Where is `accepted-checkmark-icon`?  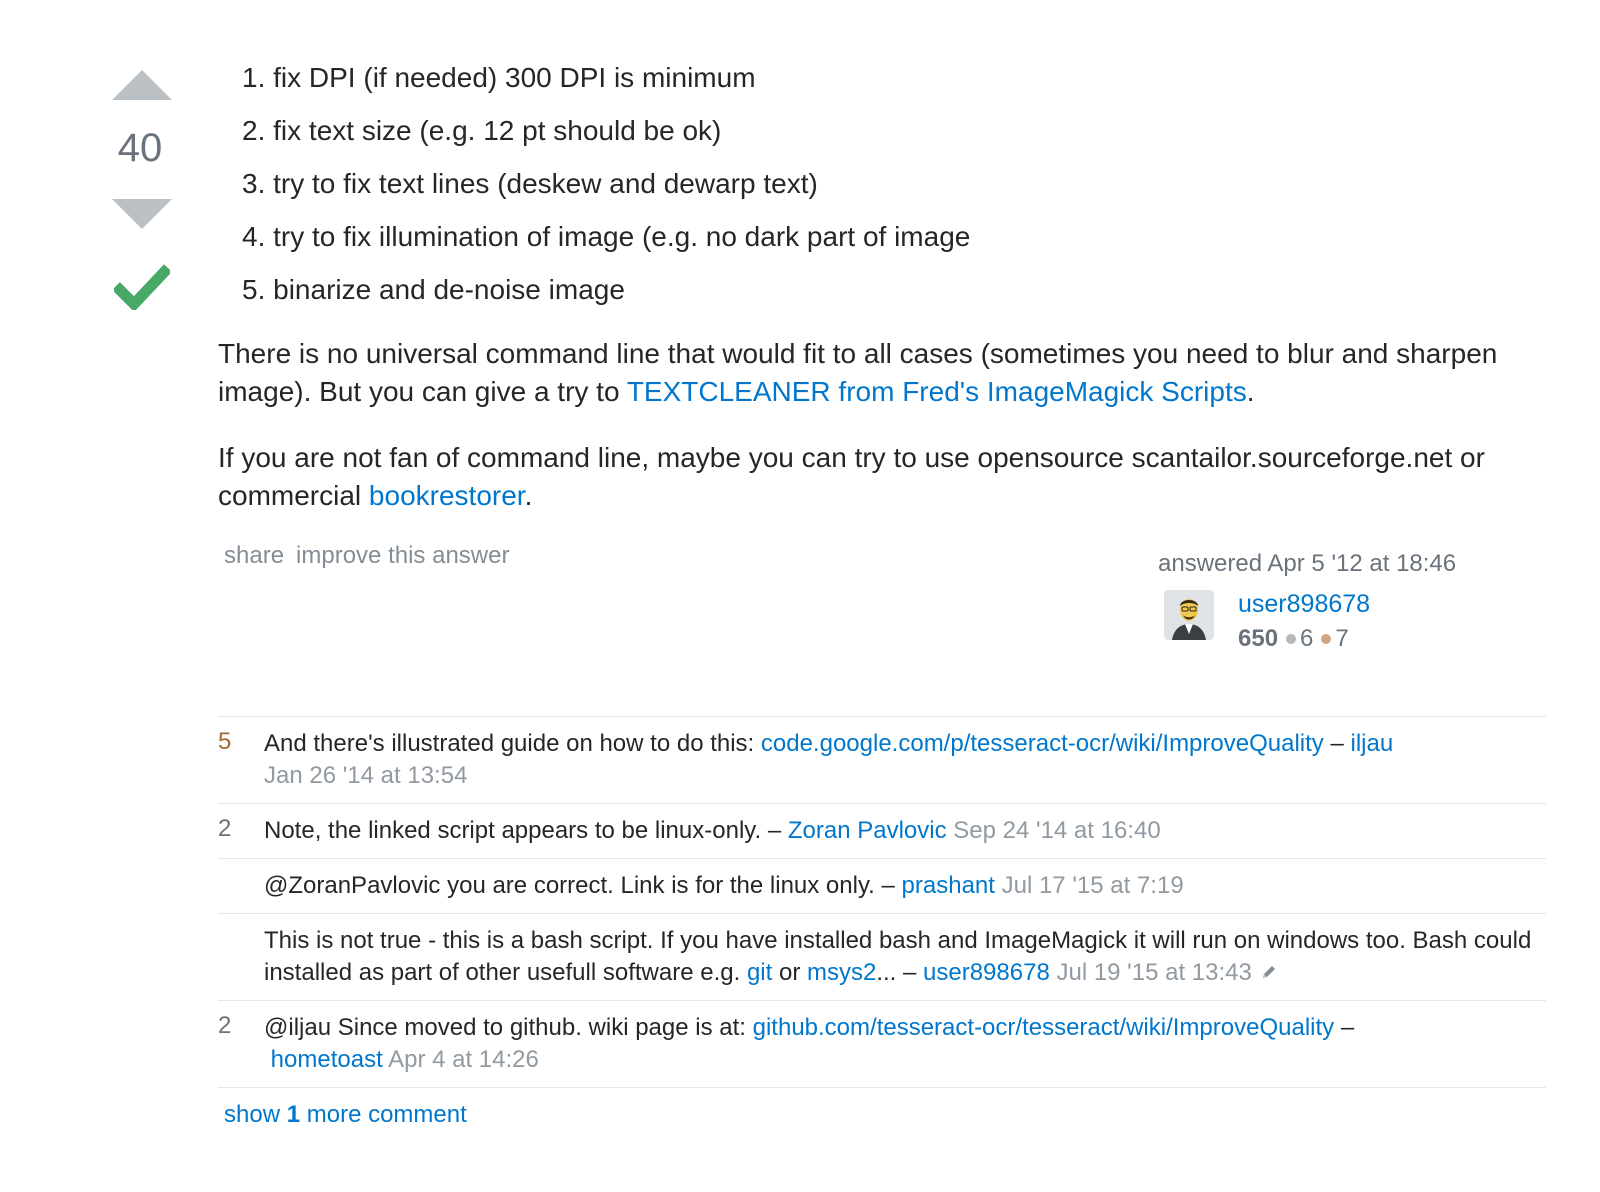
accepted-checkmark-icon is located at coordinates (142, 287).